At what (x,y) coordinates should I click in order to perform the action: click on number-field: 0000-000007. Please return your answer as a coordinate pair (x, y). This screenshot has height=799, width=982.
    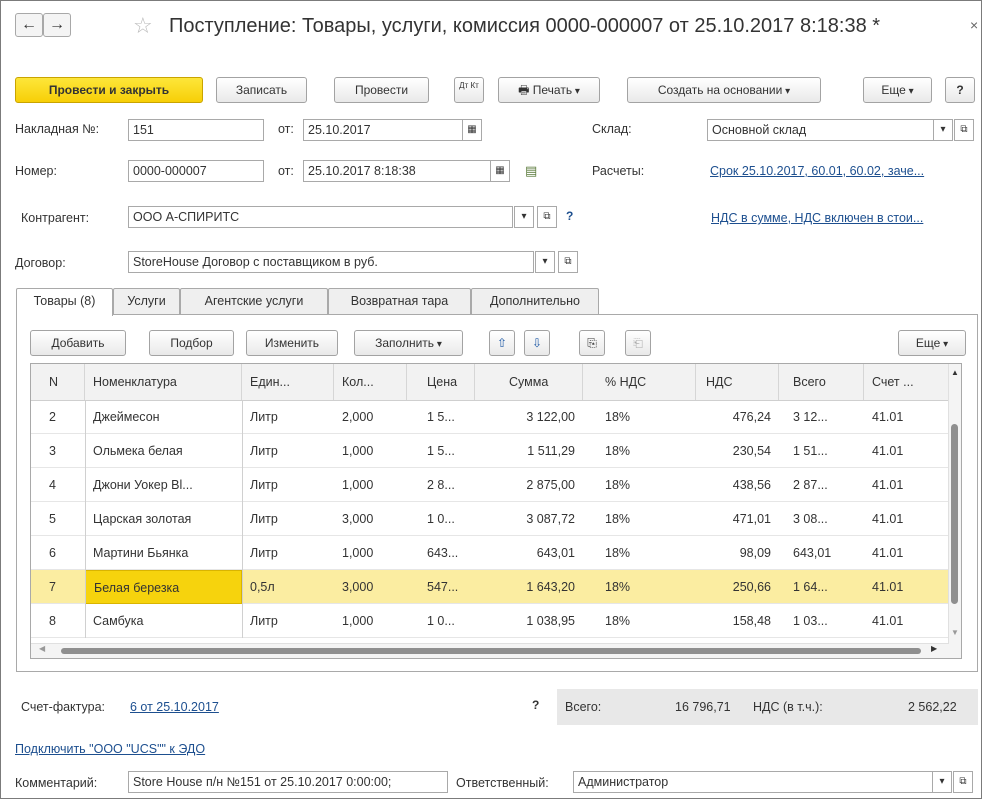
    Looking at the image, I should click on (196, 171).